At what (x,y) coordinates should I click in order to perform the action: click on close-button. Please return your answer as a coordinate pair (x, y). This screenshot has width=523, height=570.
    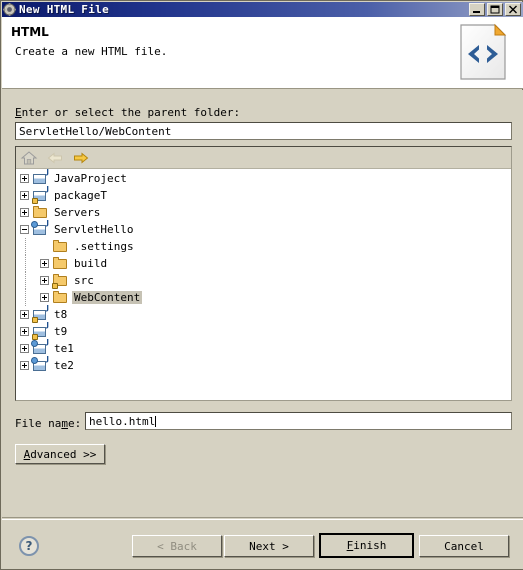
    Looking at the image, I should click on (513, 9).